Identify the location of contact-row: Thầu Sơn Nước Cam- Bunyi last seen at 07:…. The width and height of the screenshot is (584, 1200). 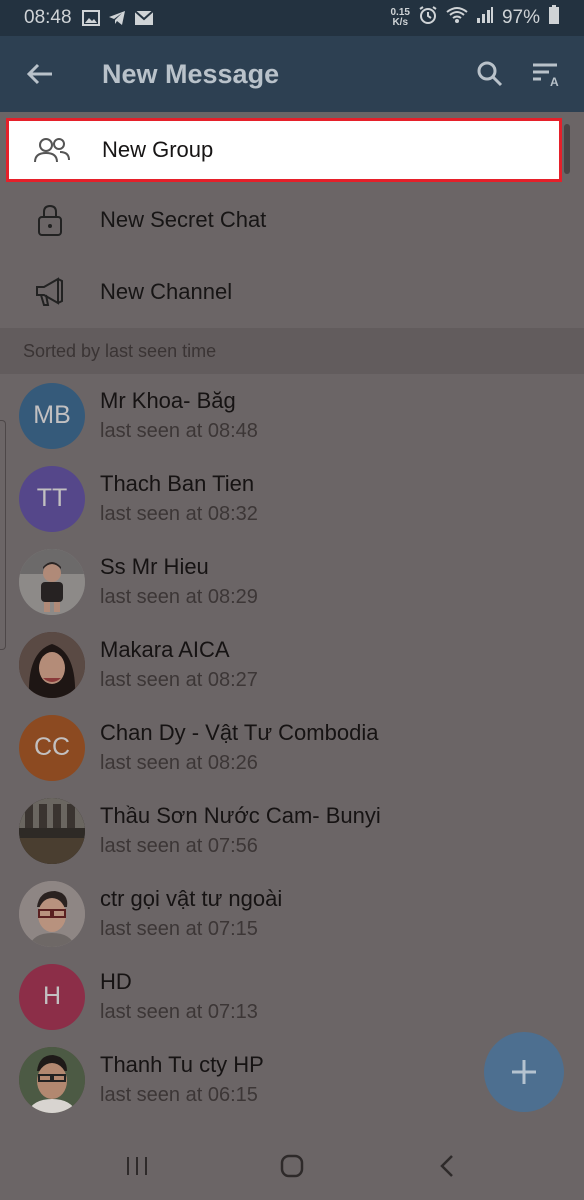
(292, 830).